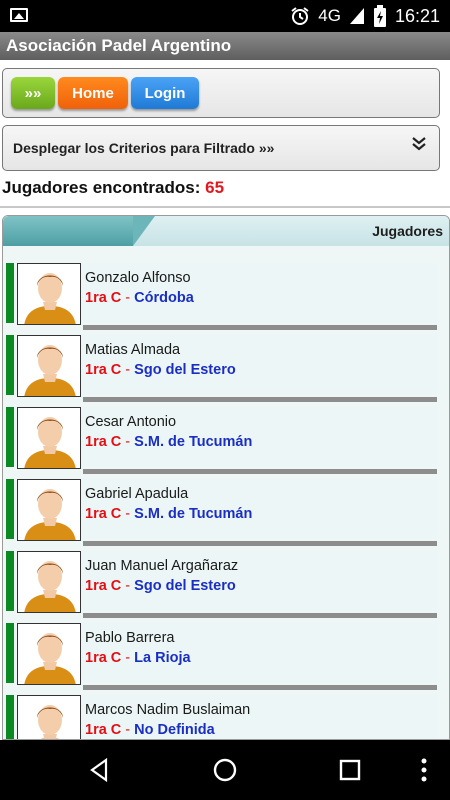 This screenshot has height=800, width=450. I want to click on system-nav-bar, so click(225, 770).